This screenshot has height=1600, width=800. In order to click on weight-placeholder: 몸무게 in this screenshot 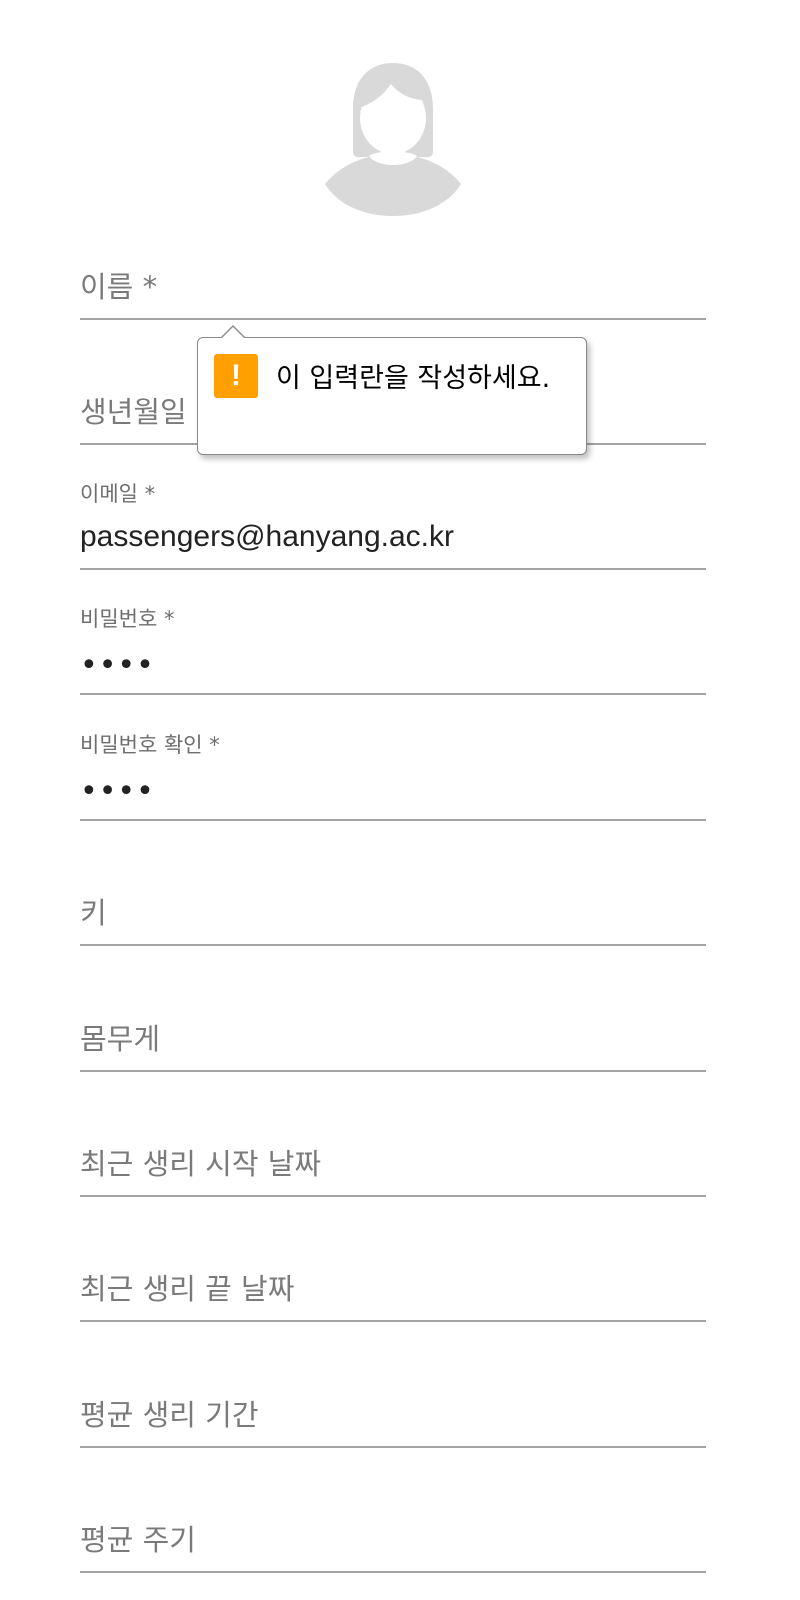, I will do `click(120, 1039)`.